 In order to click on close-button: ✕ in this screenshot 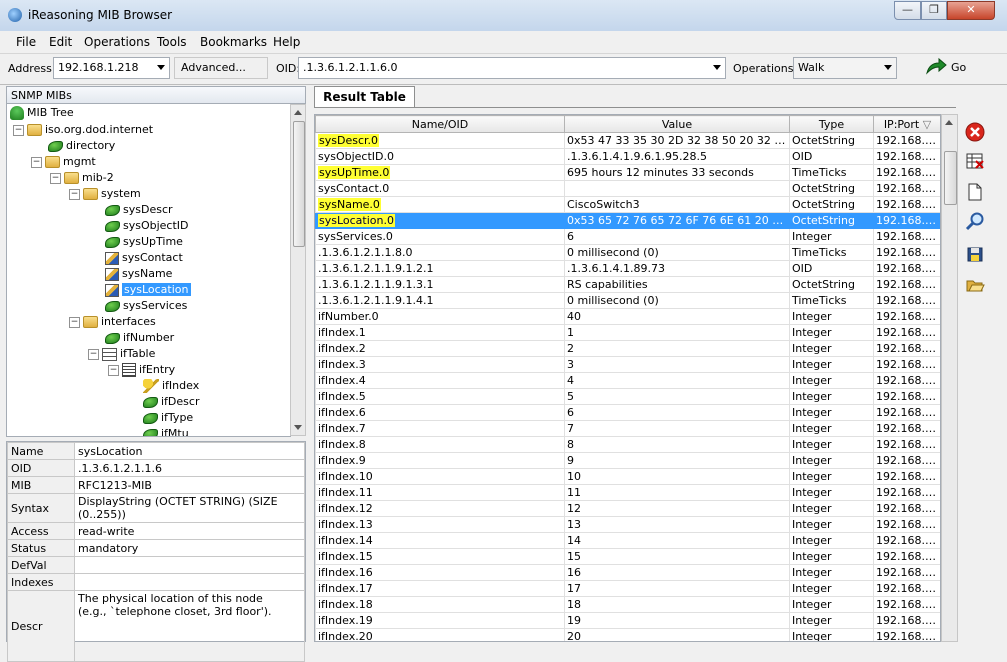, I will do `click(971, 10)`.